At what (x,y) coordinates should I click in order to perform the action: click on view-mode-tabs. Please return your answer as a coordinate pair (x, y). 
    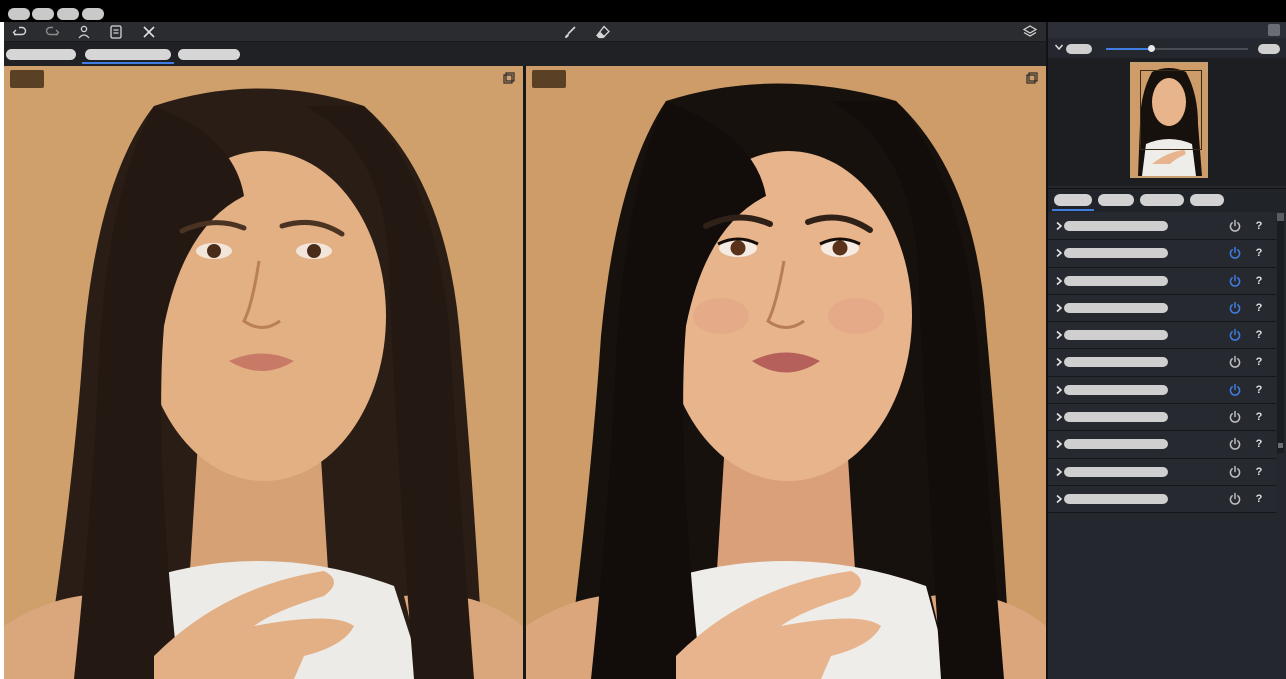
    Looking at the image, I should click on (525, 54).